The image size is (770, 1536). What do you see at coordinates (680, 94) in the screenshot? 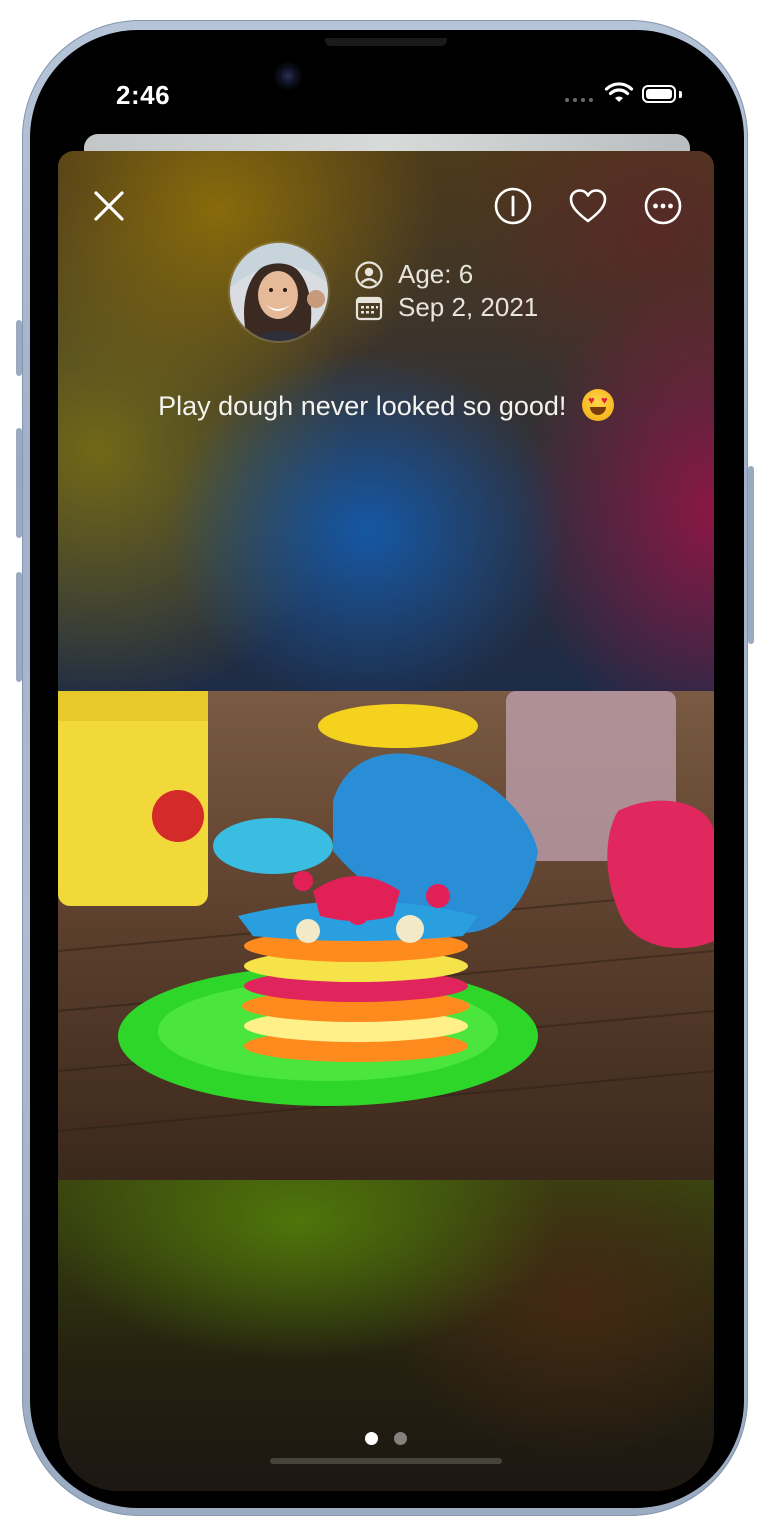
I see `battery-cap` at bounding box center [680, 94].